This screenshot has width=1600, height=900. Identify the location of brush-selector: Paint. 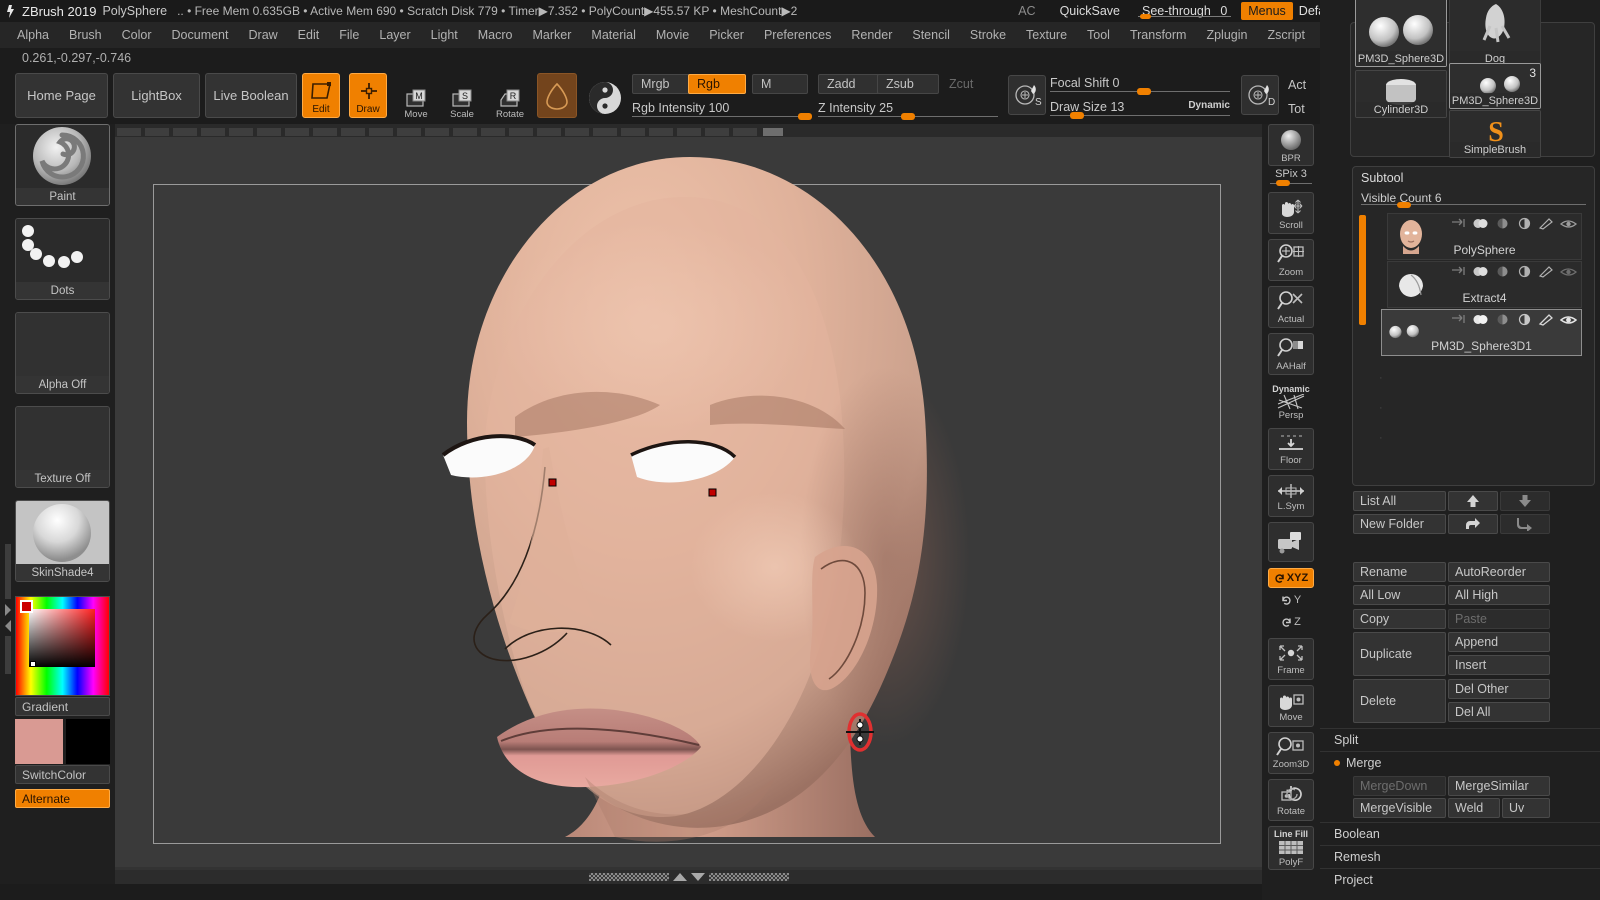
(62, 165).